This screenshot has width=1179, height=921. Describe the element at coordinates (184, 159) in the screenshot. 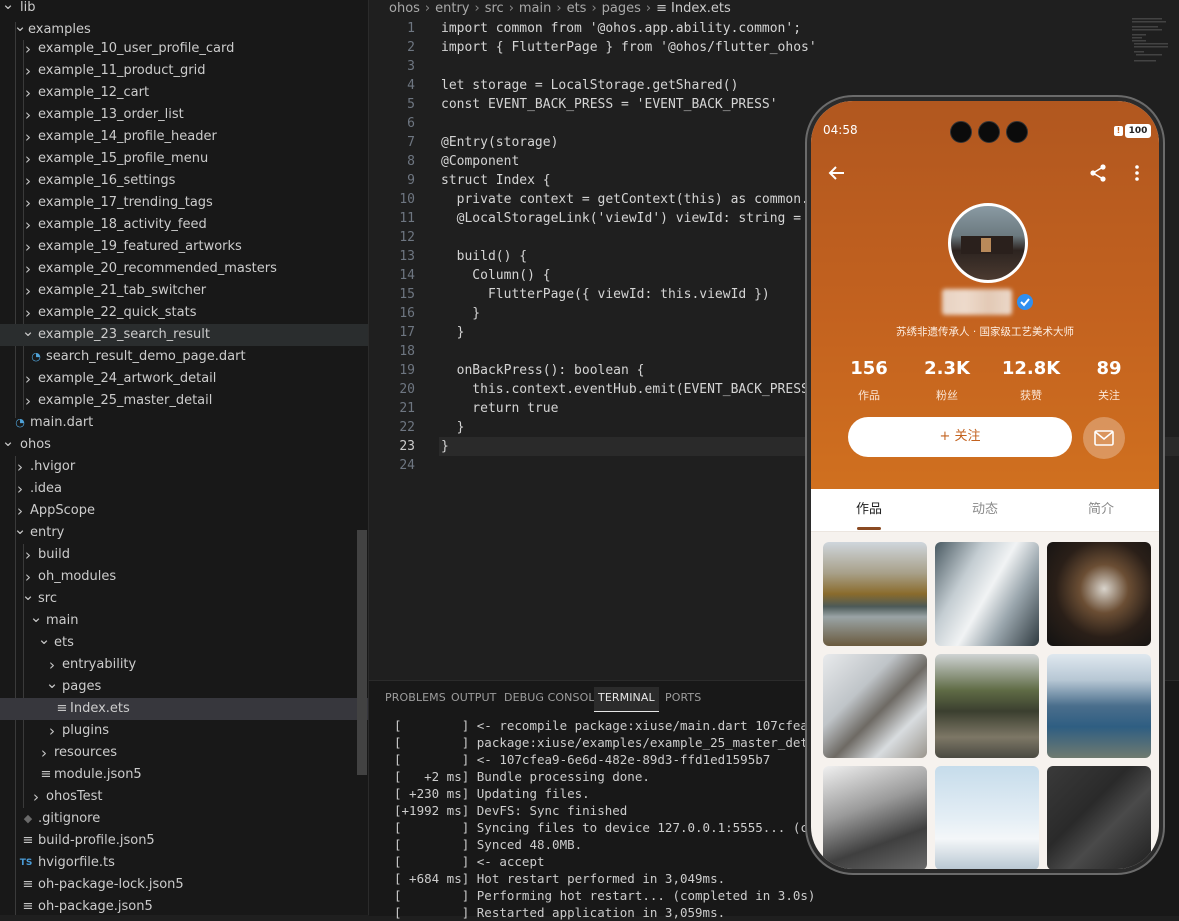

I see `tree-item: › example_15_profile_menu` at that location.